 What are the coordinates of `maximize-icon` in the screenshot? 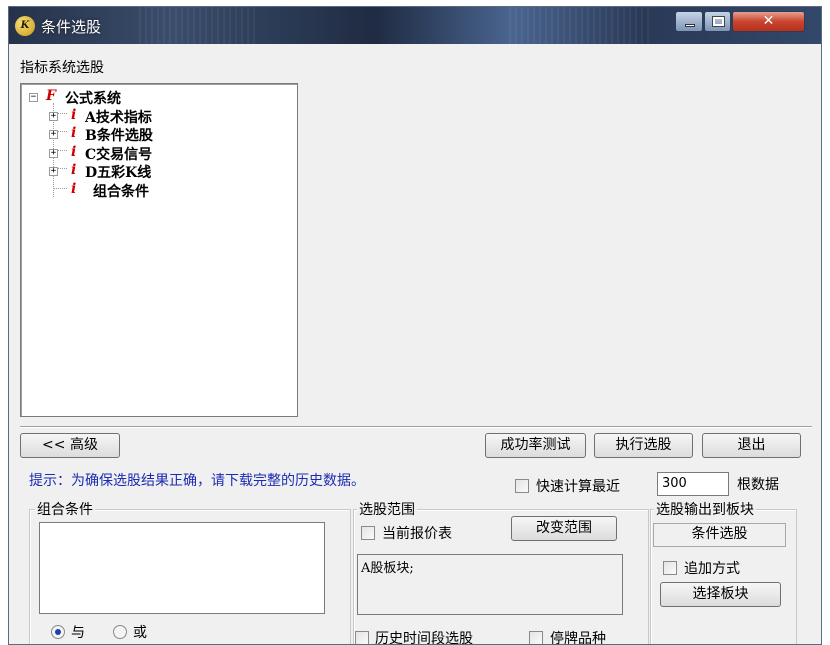 It's located at (718, 21).